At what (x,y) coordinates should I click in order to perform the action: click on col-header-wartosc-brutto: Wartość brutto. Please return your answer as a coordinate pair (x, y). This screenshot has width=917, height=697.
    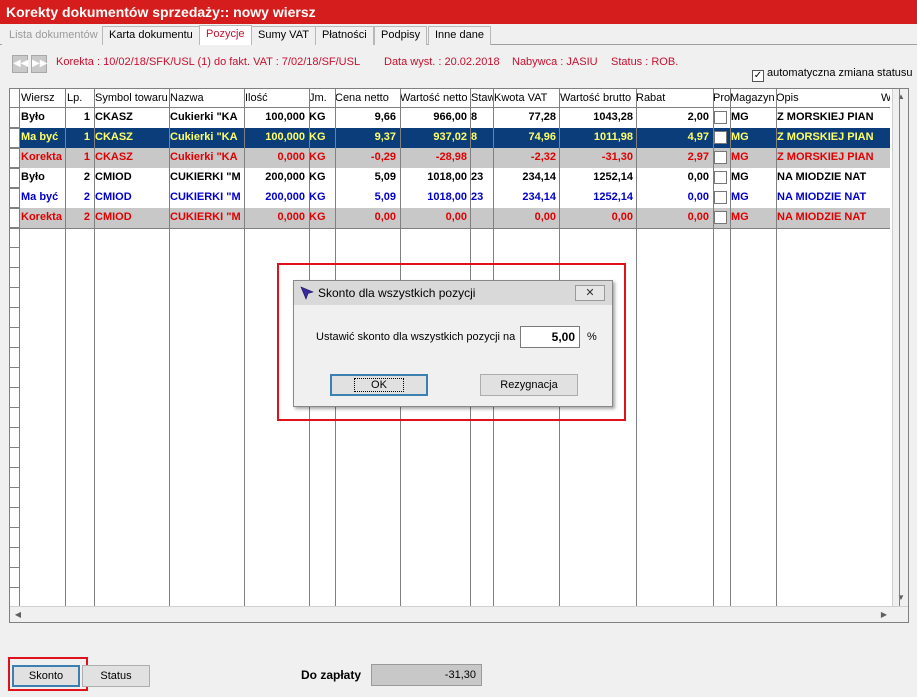
    Looking at the image, I should click on (598, 98).